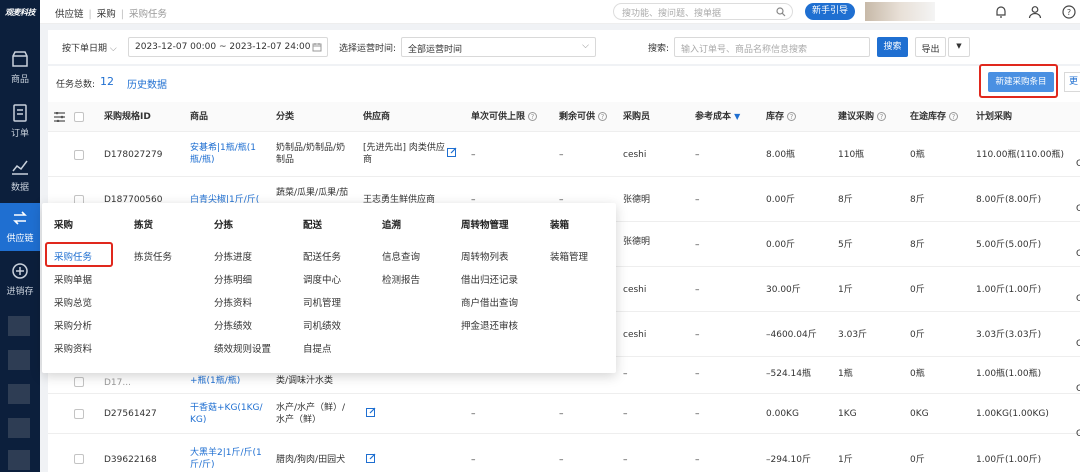 Image resolution: width=1080 pixels, height=472 pixels. I want to click on col-header-supplier: 供应商, so click(377, 117).